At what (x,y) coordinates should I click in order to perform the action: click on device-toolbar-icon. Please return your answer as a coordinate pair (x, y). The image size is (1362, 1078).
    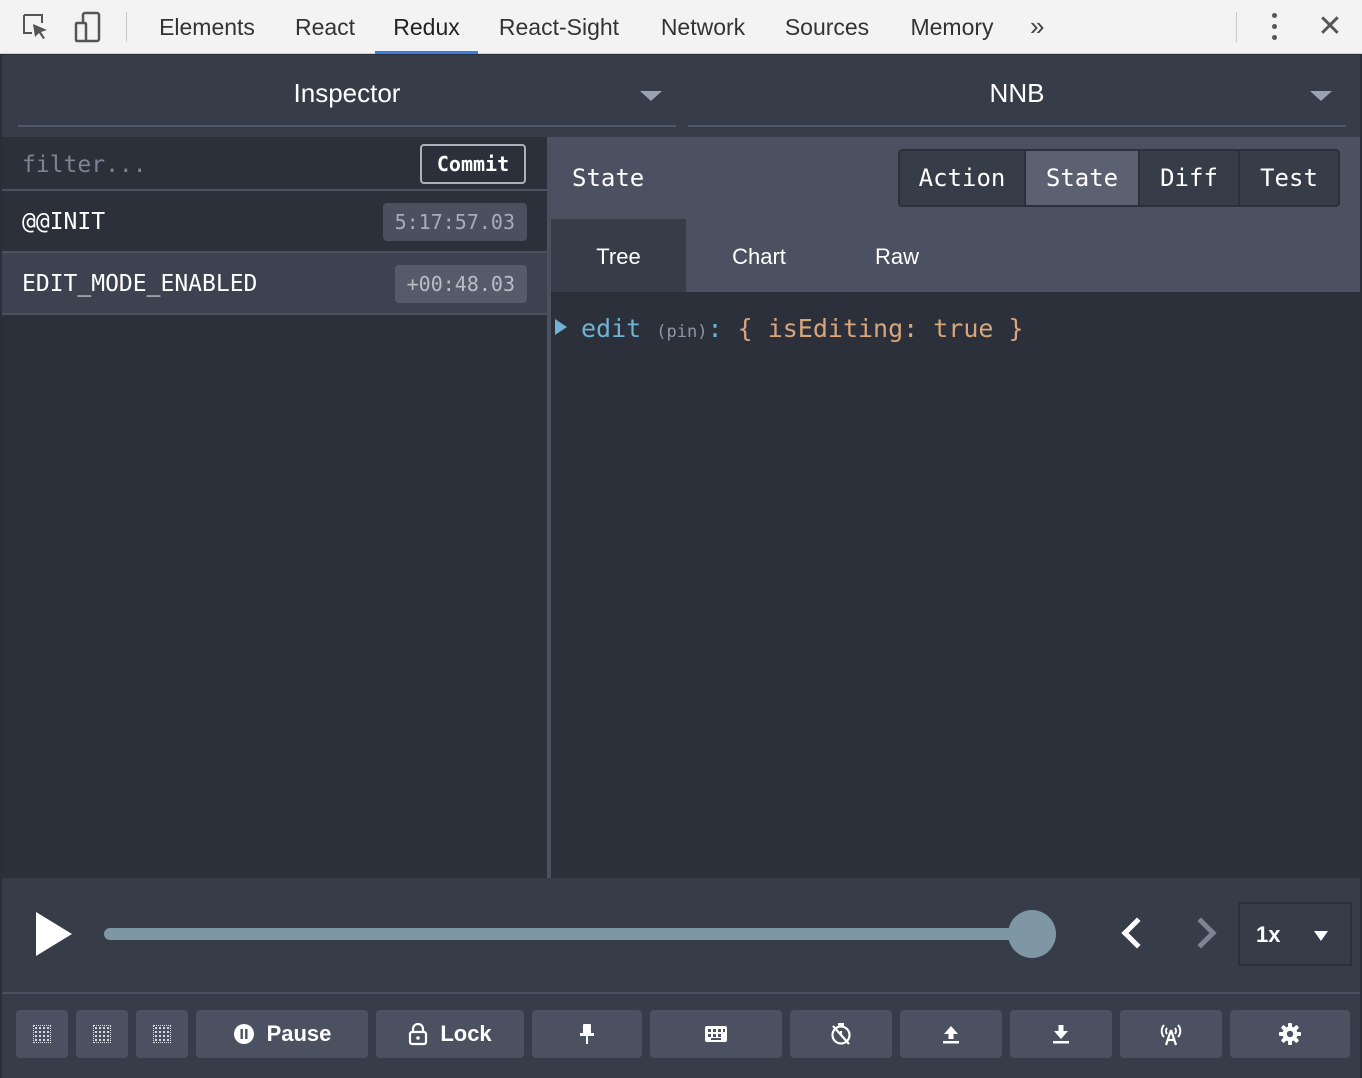
    Looking at the image, I should click on (88, 27).